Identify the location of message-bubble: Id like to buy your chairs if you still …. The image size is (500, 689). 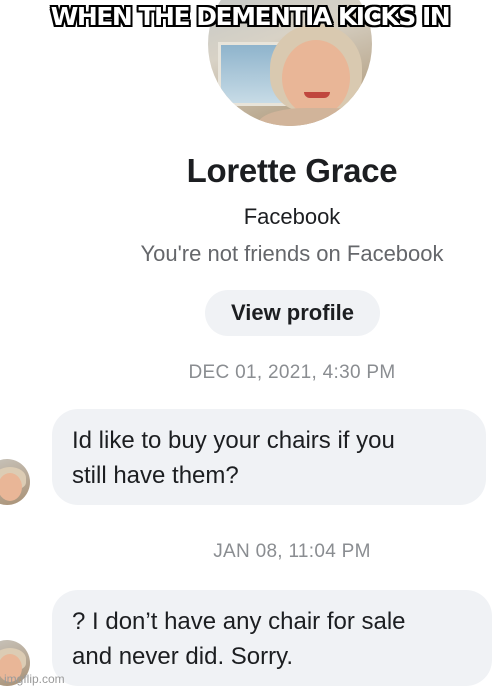
(269, 457).